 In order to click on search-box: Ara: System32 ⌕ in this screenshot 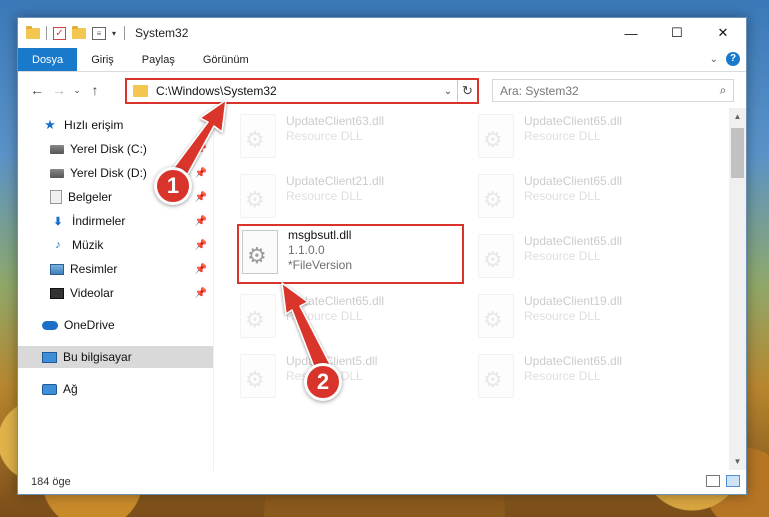, I will do `click(613, 90)`.